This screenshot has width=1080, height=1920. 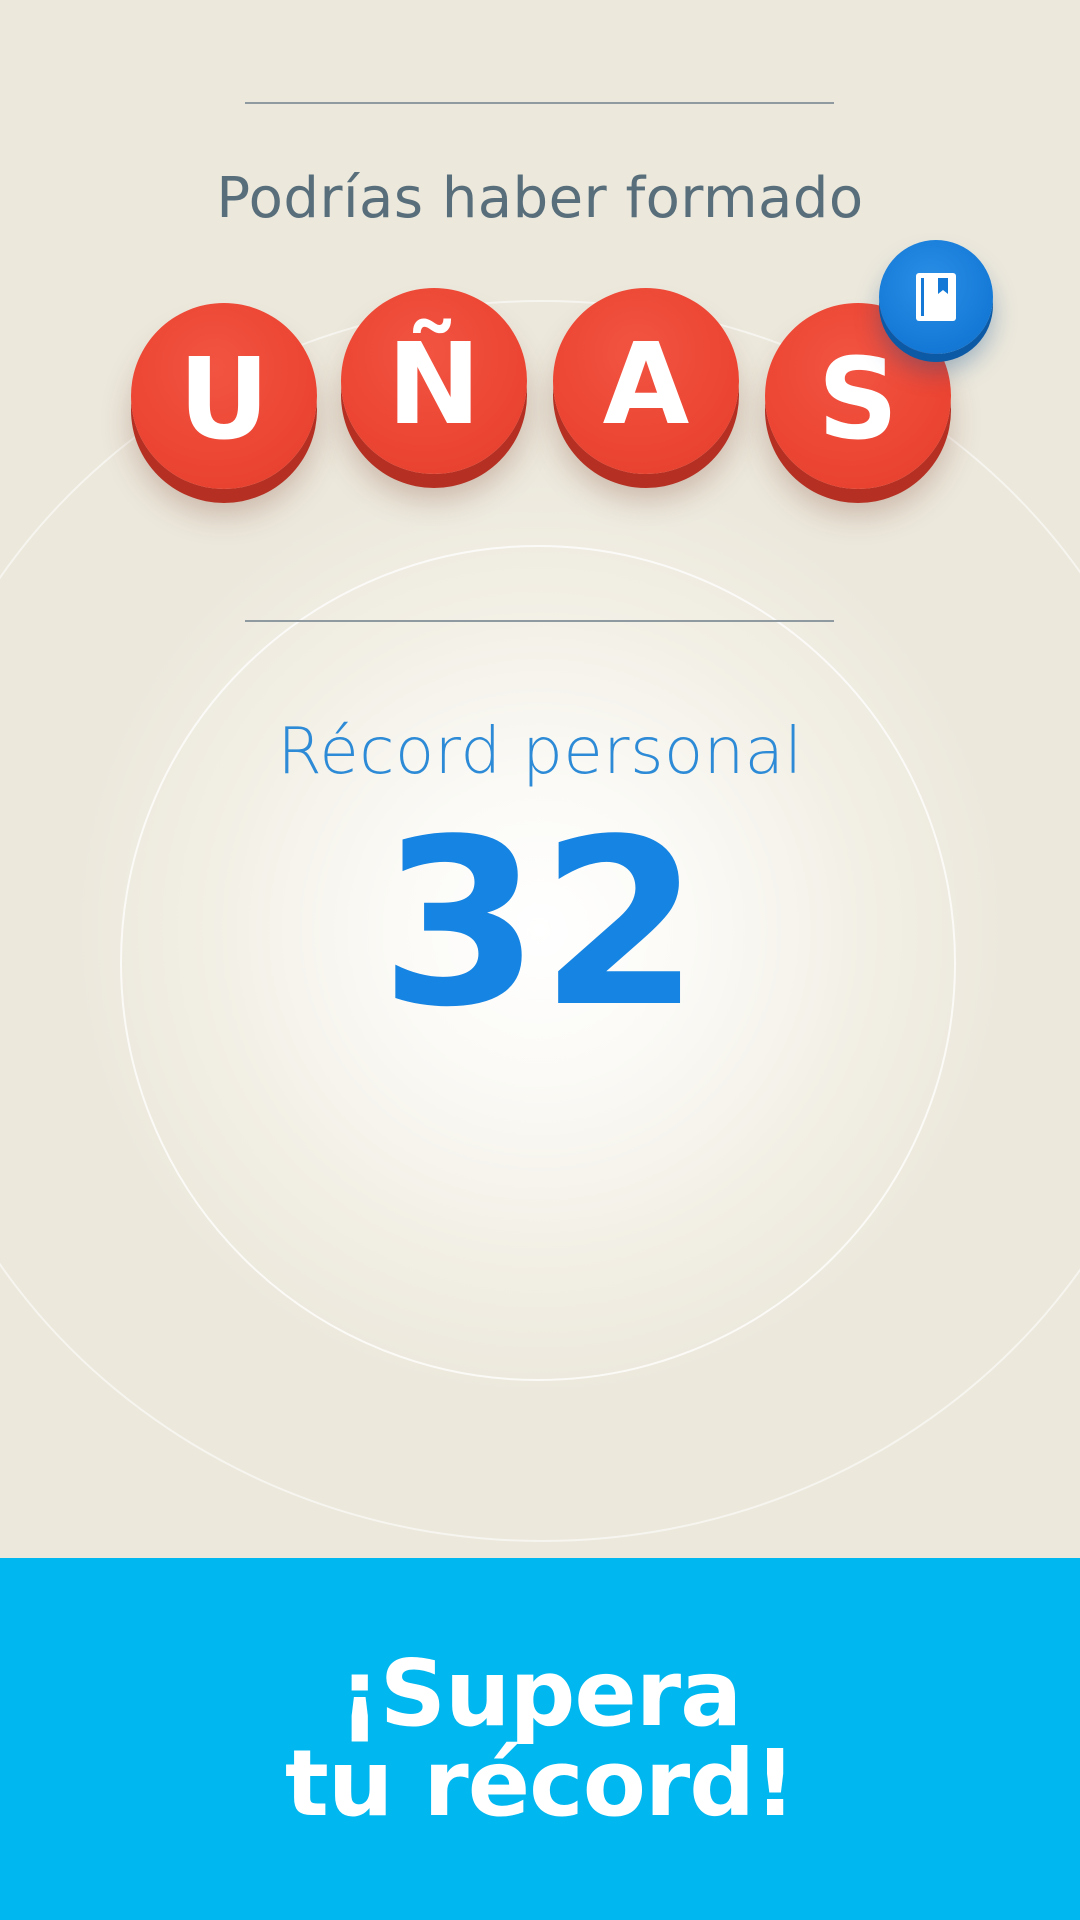 I want to click on letter-tile: A, so click(x=646, y=381).